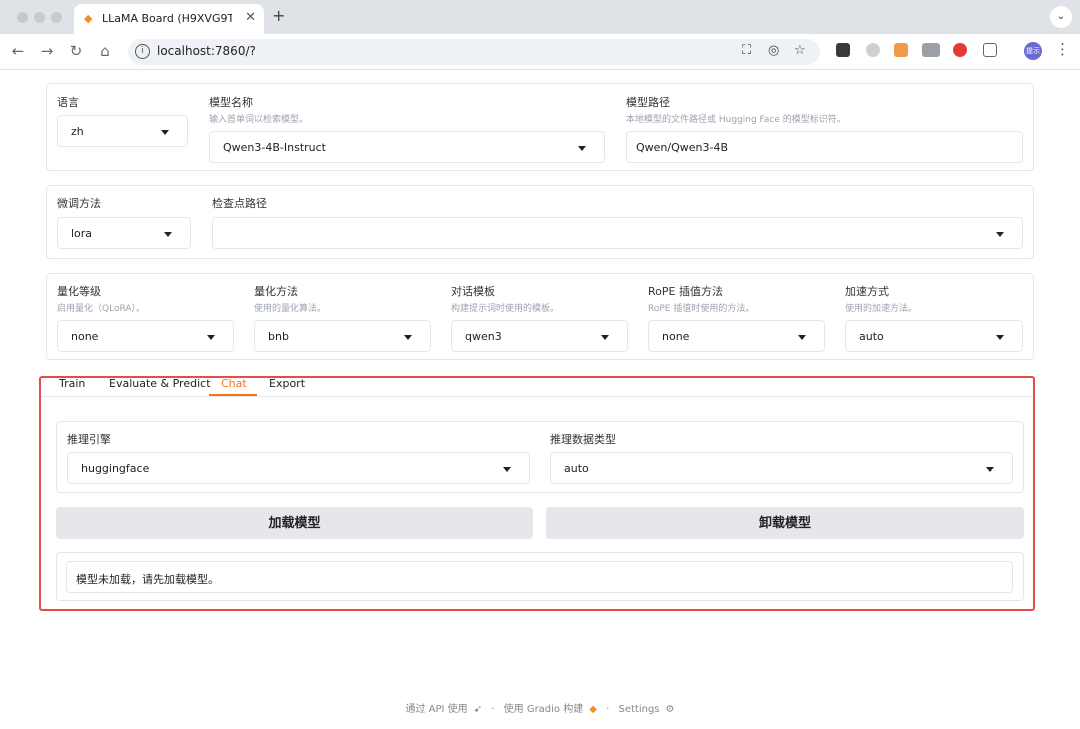  What do you see at coordinates (773, 50) in the screenshot?
I see `eye-off-icon: ◎` at bounding box center [773, 50].